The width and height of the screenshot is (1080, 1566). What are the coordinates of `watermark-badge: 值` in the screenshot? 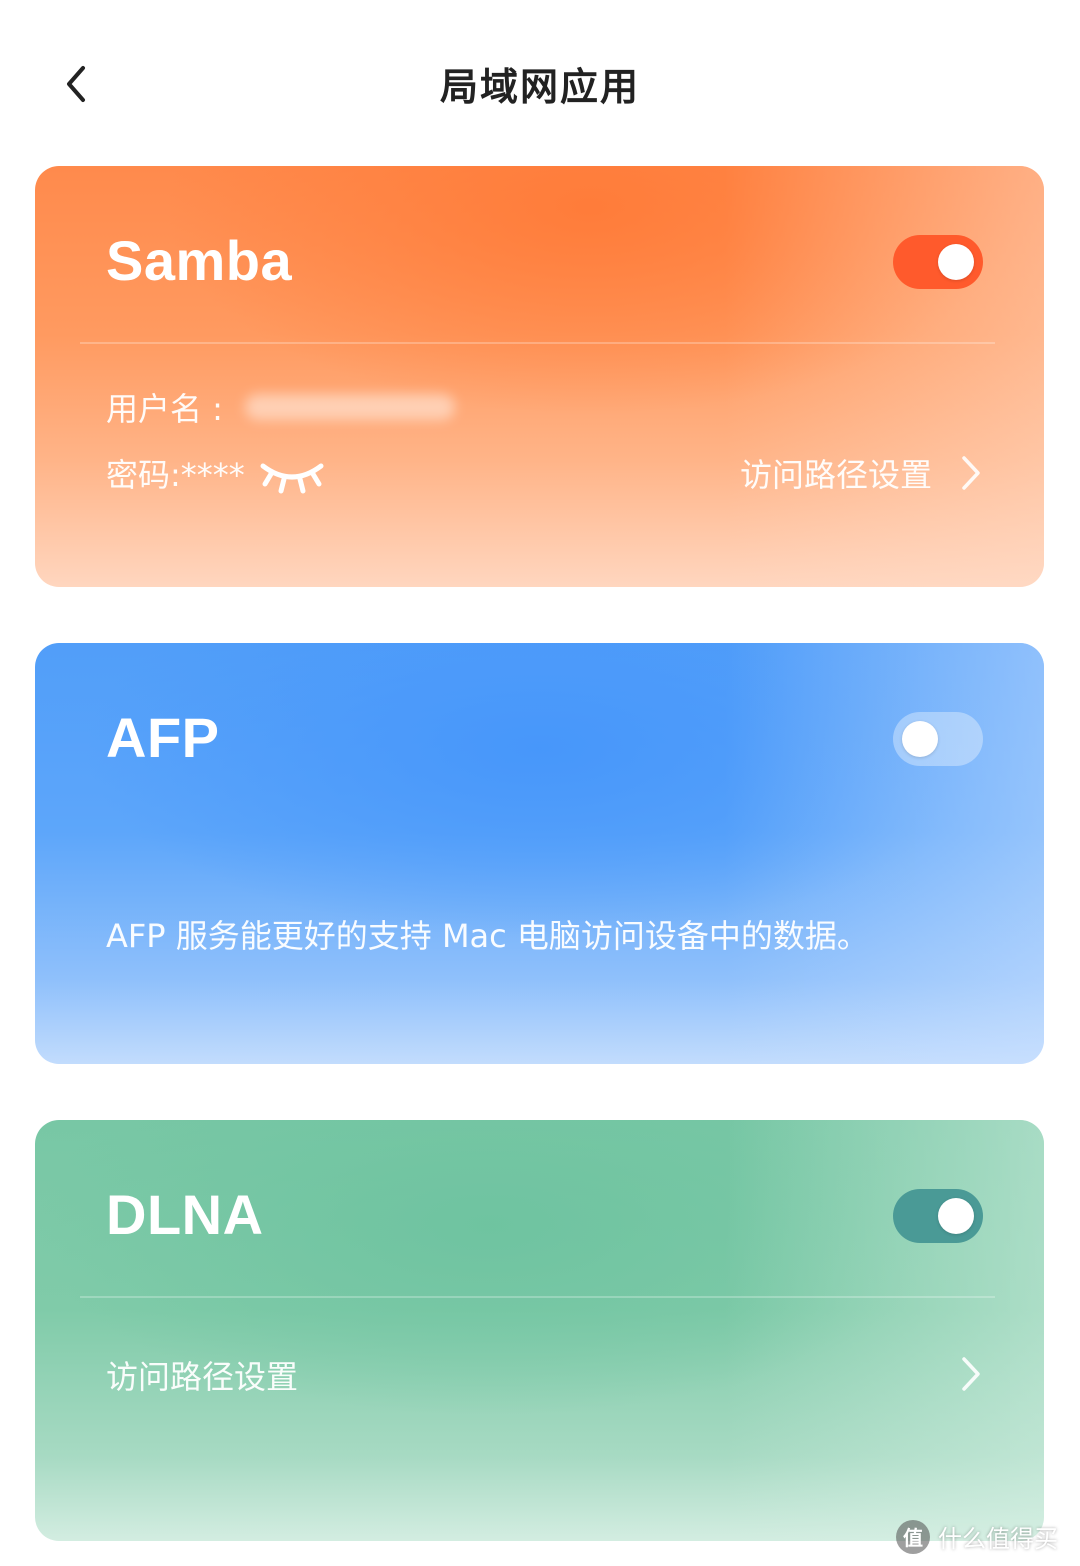 It's located at (913, 1536).